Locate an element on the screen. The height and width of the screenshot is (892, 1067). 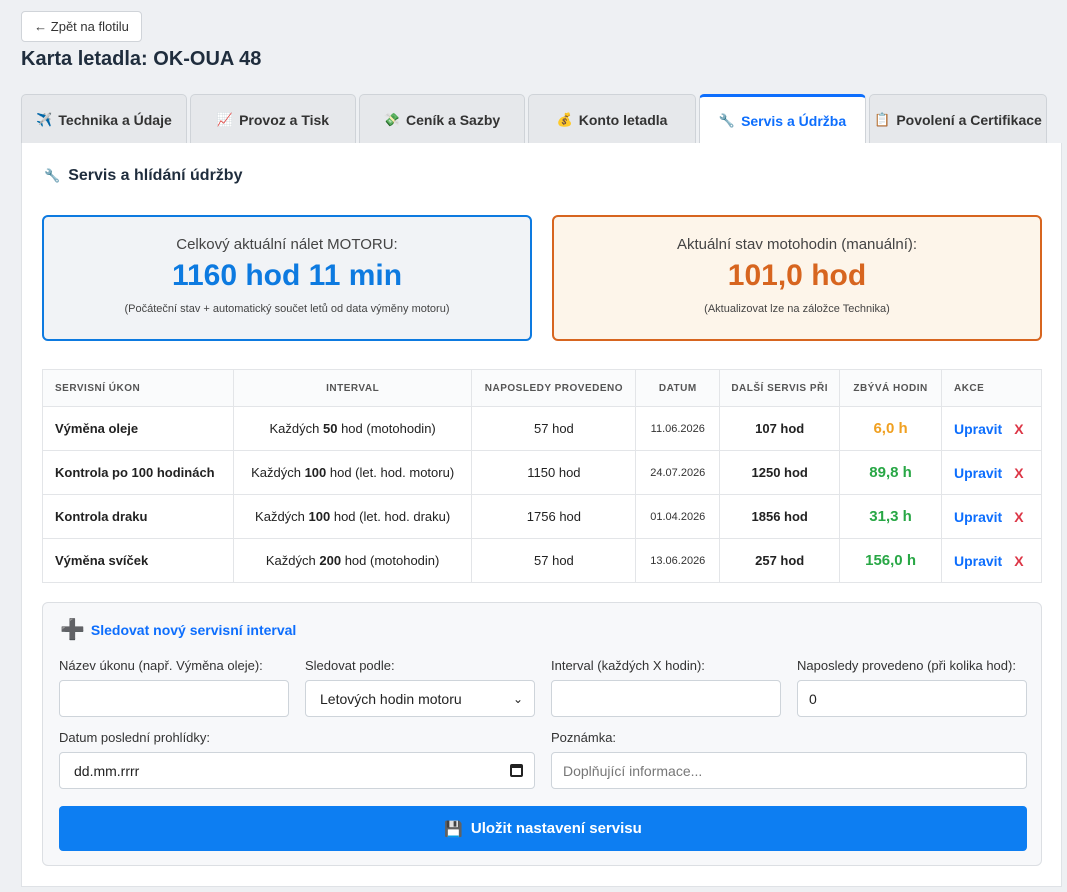
tab-label: Konto letadla is located at coordinates (623, 119).